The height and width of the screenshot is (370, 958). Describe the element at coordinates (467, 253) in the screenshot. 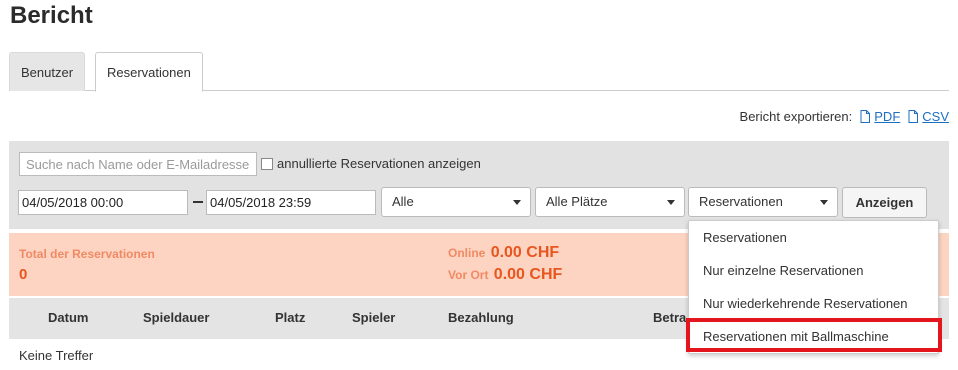

I see `online-label: Online` at that location.